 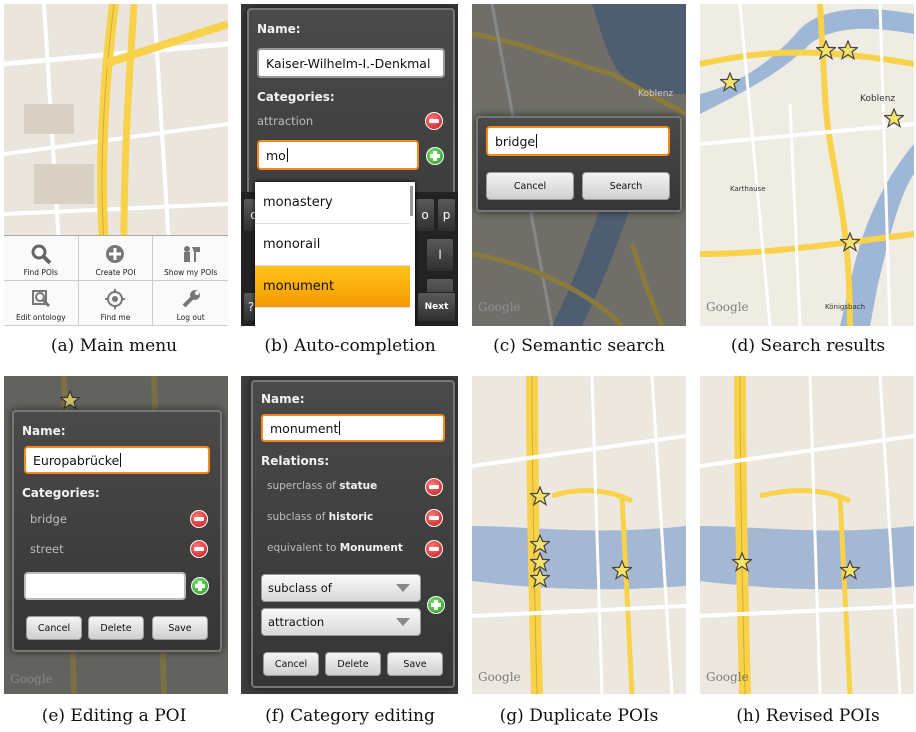 I want to click on category-item: attraction, so click(x=285, y=121).